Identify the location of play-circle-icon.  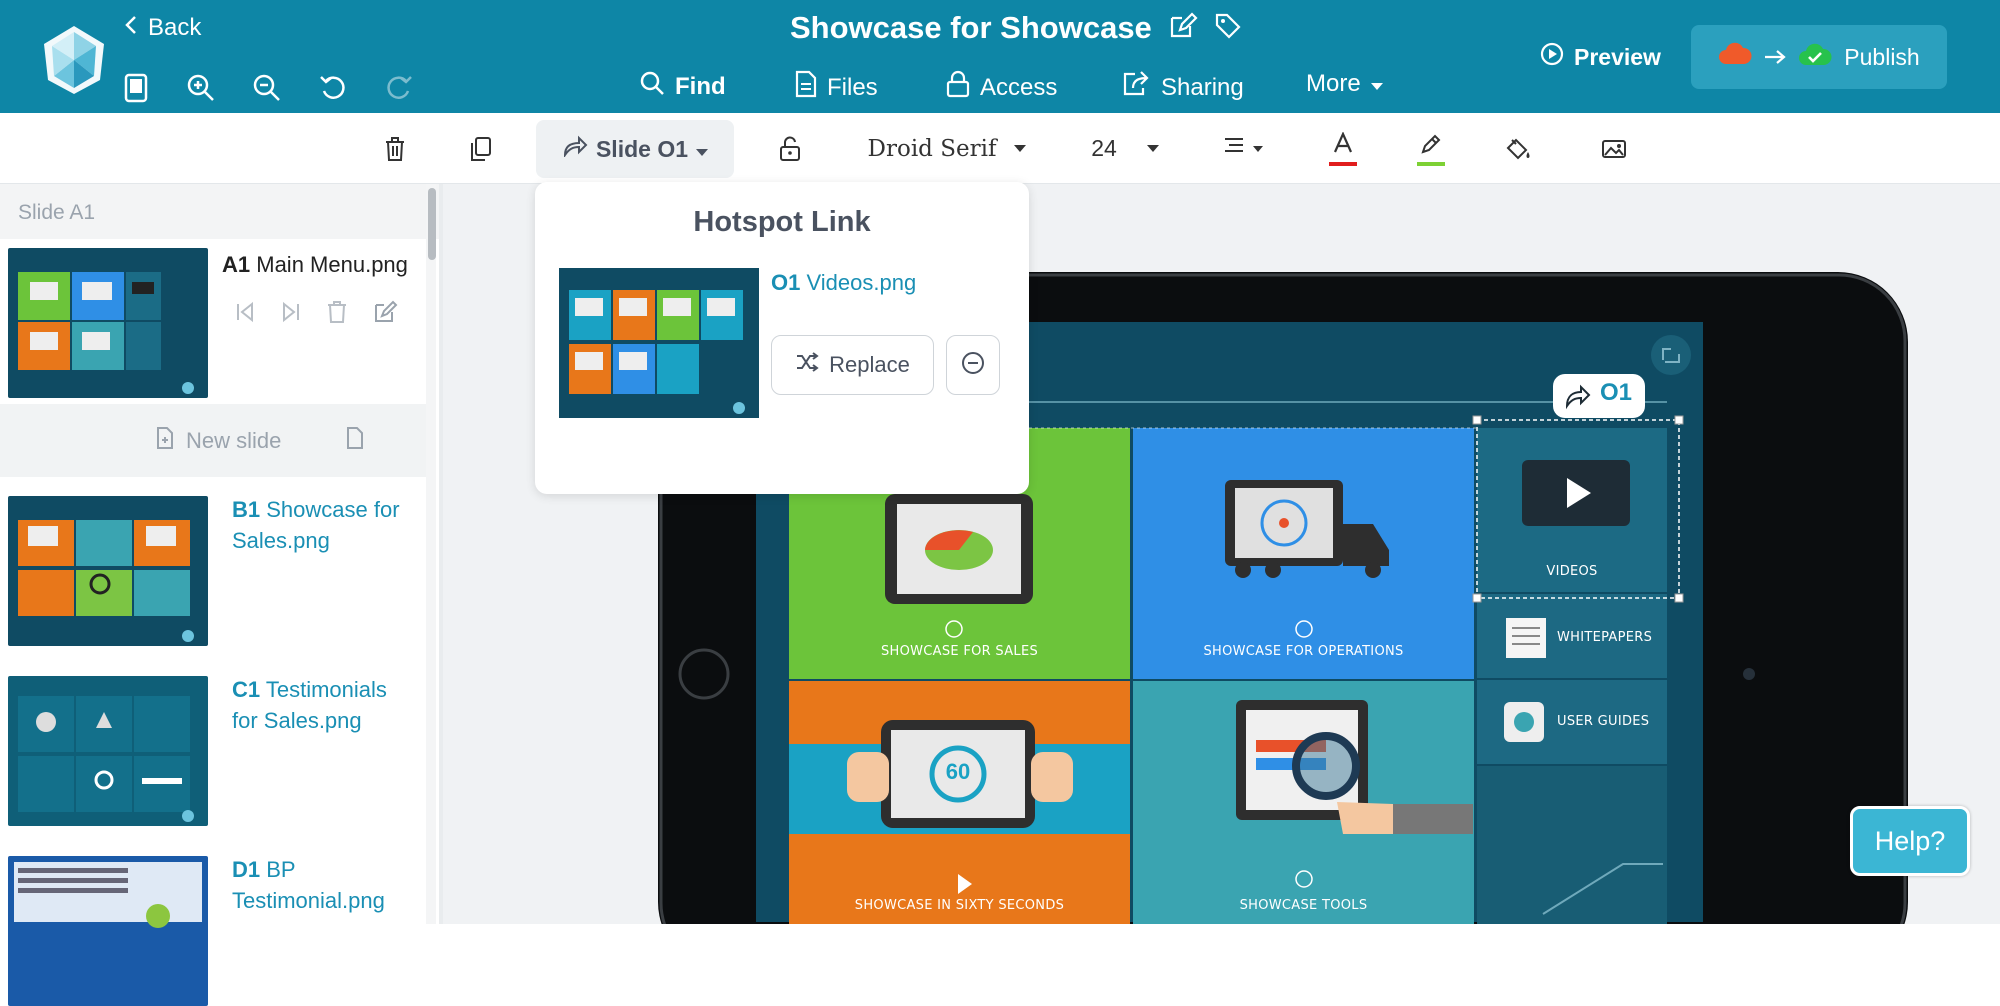
(1552, 57).